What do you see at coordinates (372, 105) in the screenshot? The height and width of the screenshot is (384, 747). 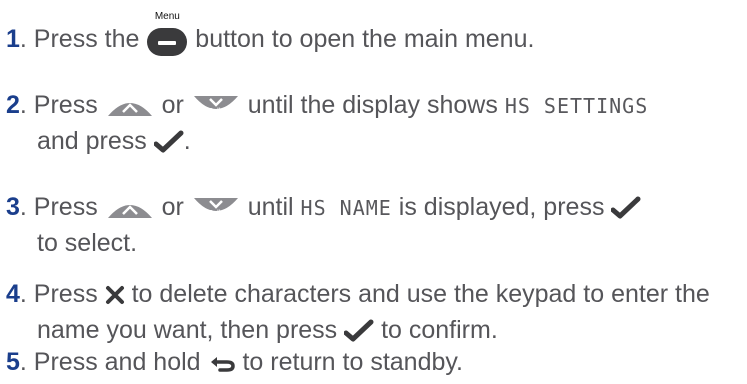 I see `step-text: until the display shows` at bounding box center [372, 105].